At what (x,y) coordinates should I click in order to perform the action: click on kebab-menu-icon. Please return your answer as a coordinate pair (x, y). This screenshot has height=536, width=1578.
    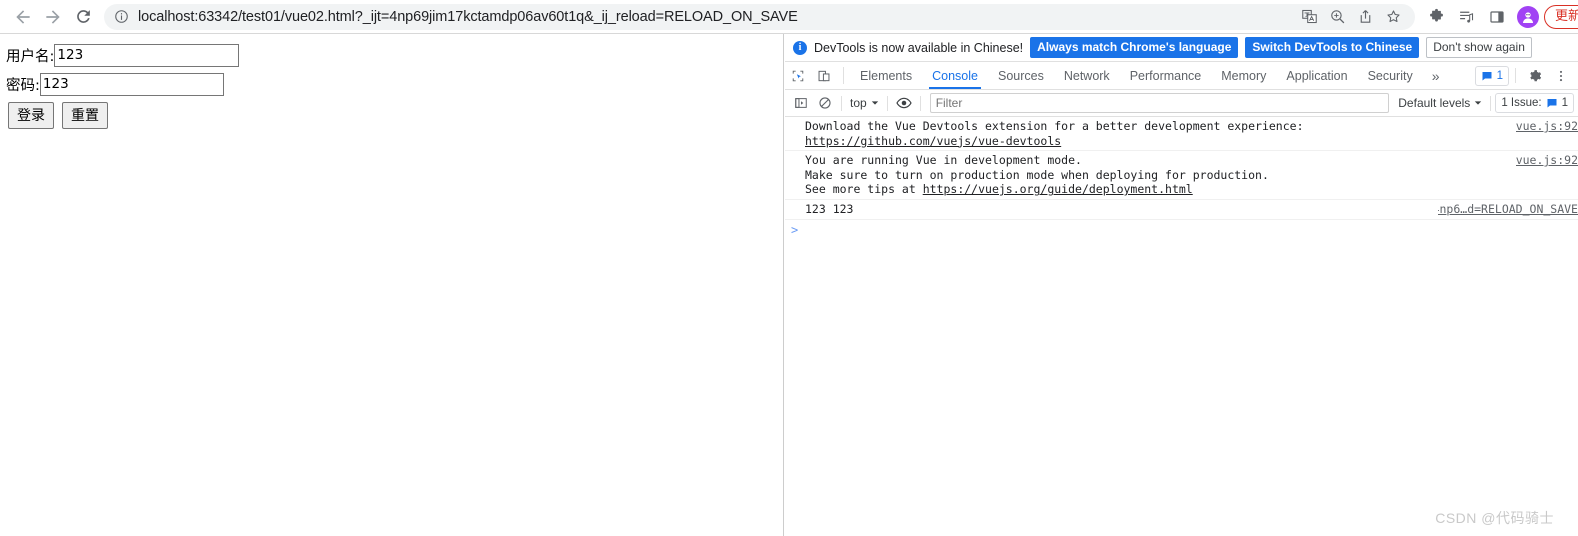
    Looking at the image, I should click on (1561, 75).